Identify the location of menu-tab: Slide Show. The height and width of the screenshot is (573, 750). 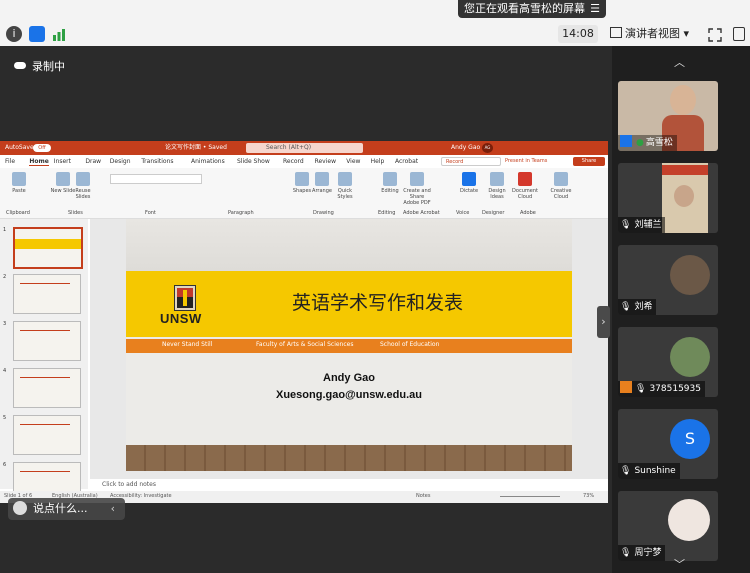
(253, 161).